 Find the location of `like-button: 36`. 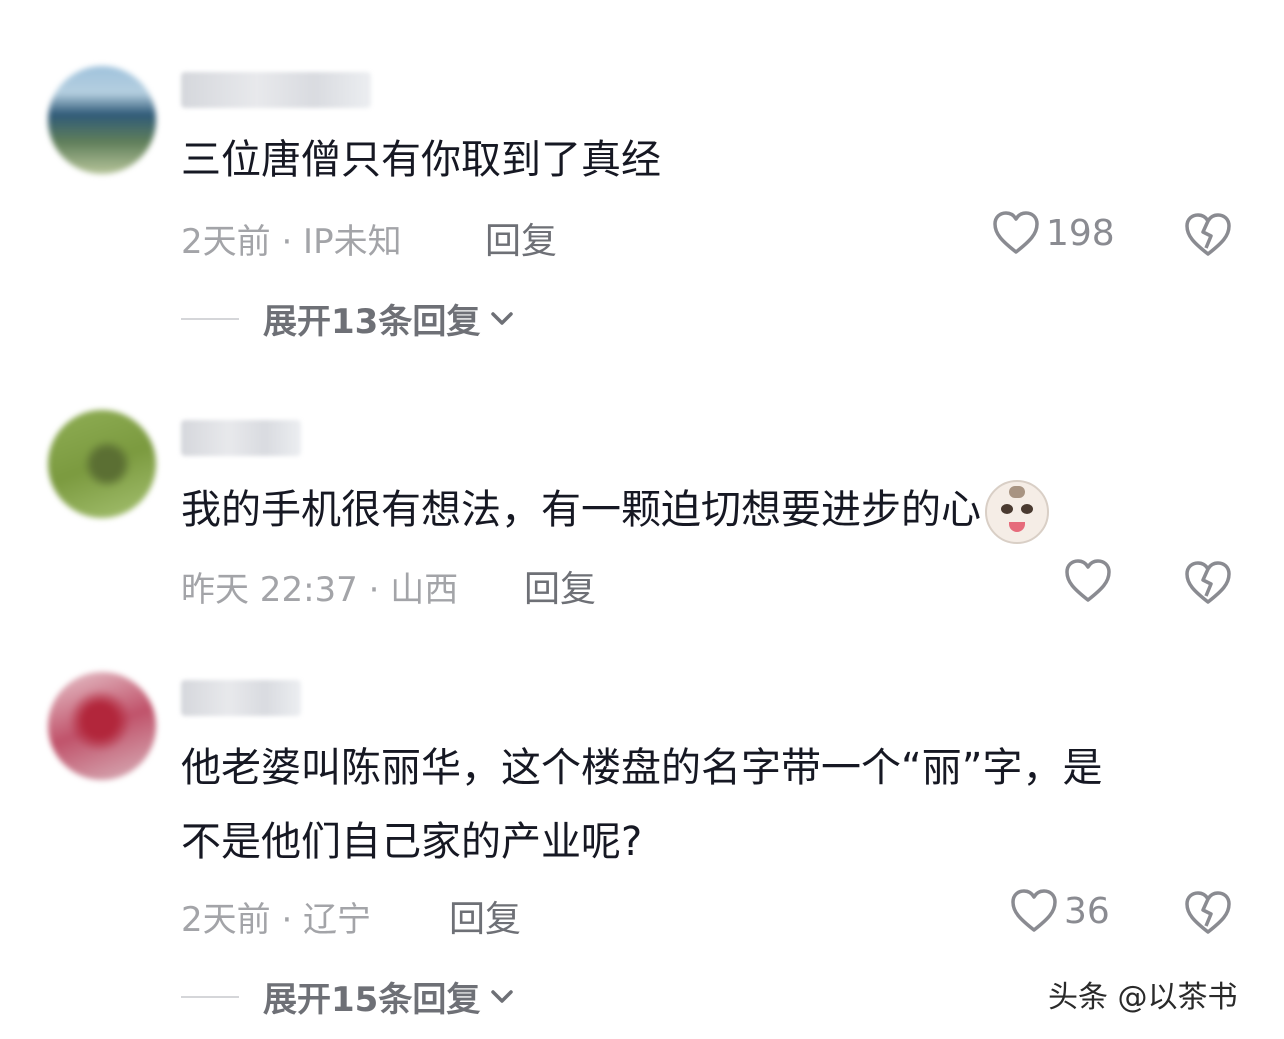

like-button: 36 is located at coordinates (1060, 911).